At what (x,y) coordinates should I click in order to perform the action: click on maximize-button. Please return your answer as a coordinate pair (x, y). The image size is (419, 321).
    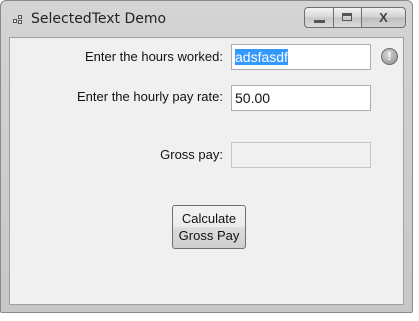
    Looking at the image, I should click on (348, 17).